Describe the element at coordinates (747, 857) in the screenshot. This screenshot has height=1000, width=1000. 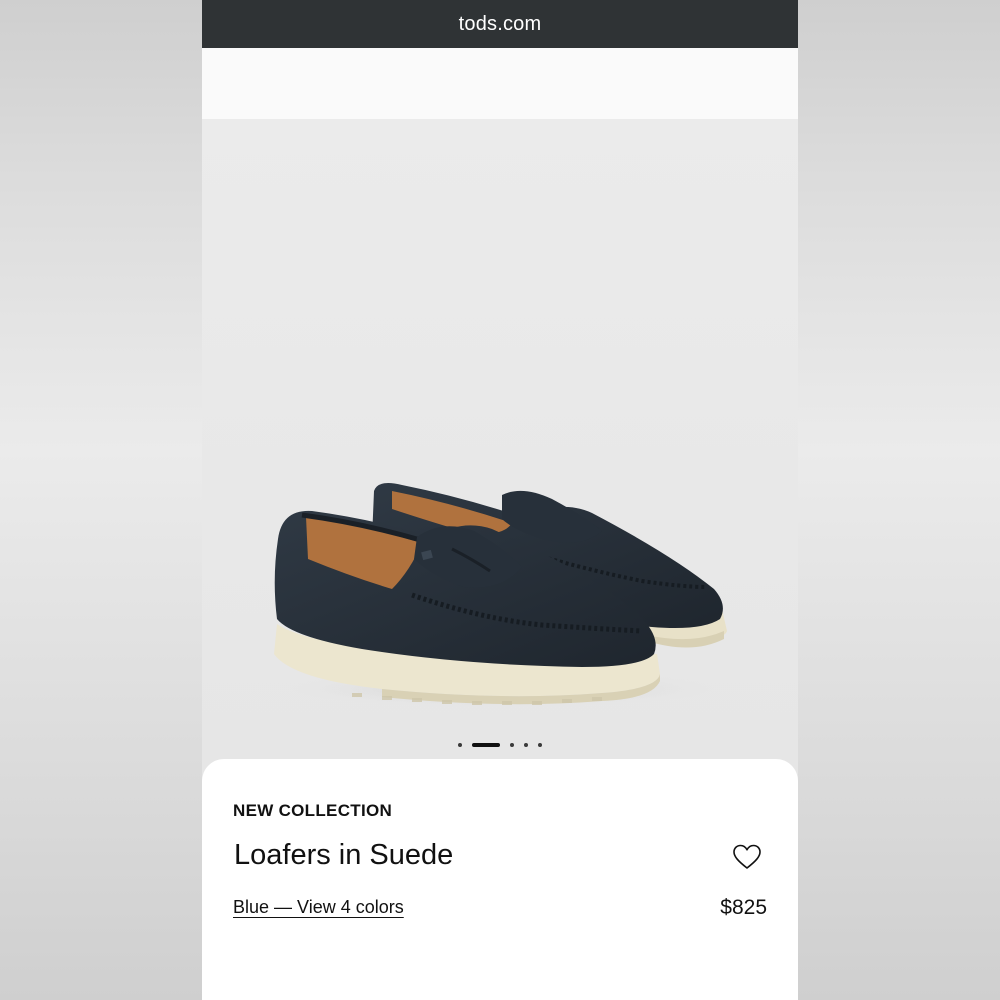
I see `heart-outline-icon` at that location.